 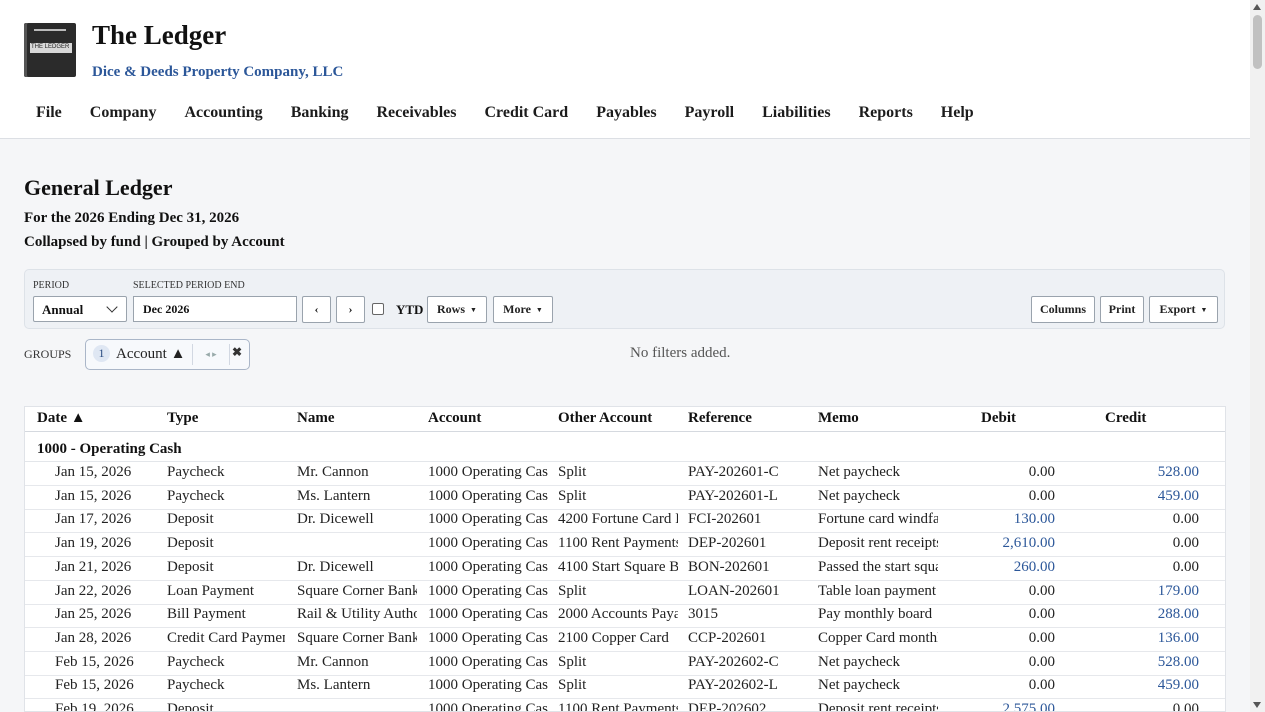 I want to click on more-button: More ▼, so click(x=523, y=309).